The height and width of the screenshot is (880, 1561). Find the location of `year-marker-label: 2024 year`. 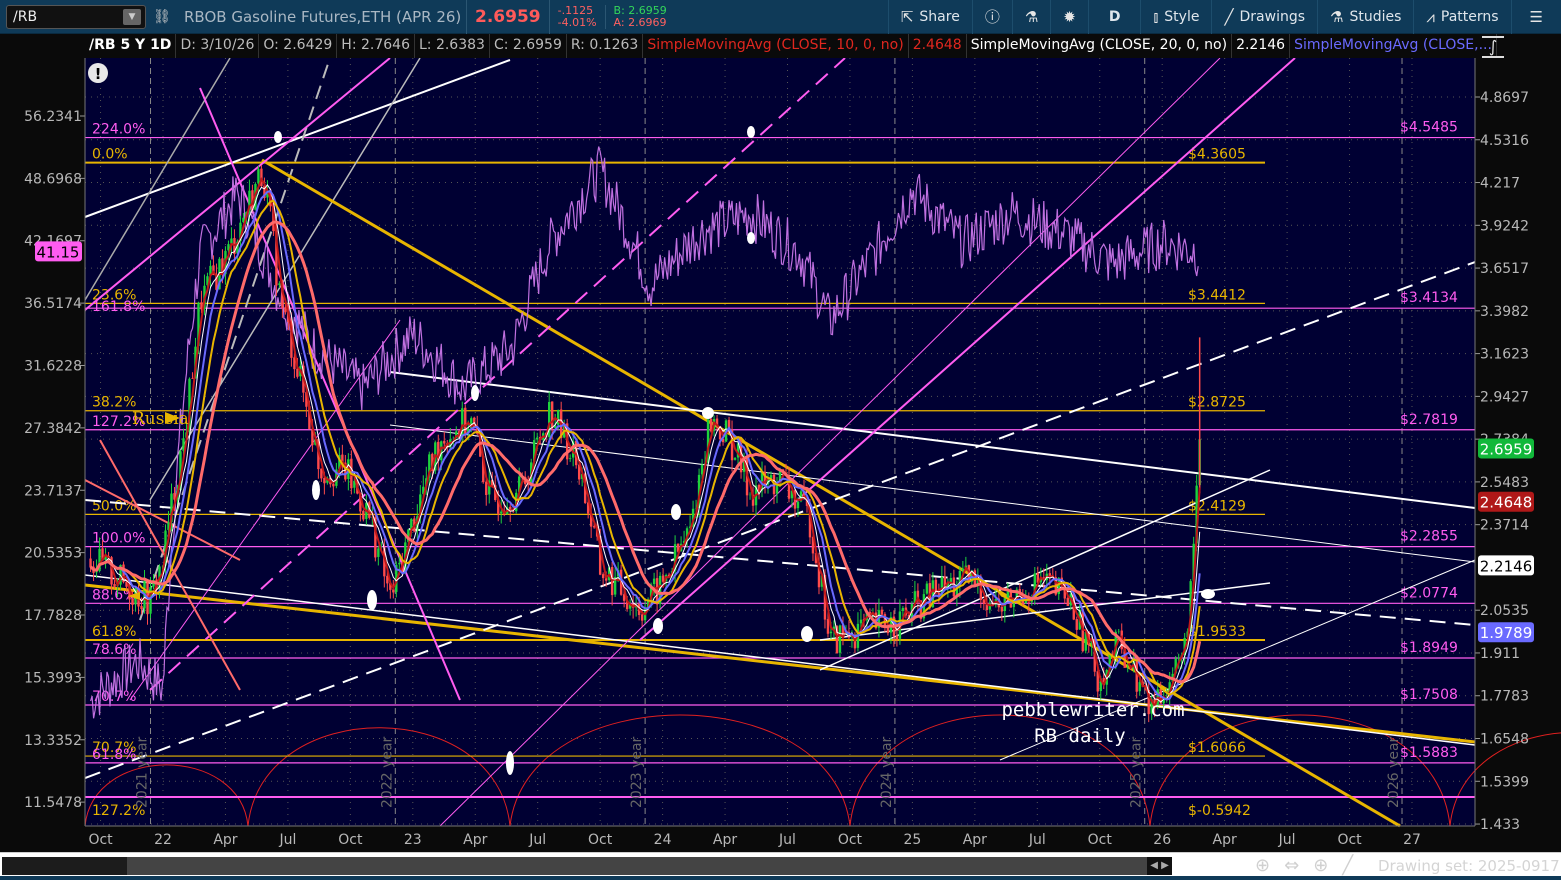

year-marker-label: 2024 year is located at coordinates (887, 772).